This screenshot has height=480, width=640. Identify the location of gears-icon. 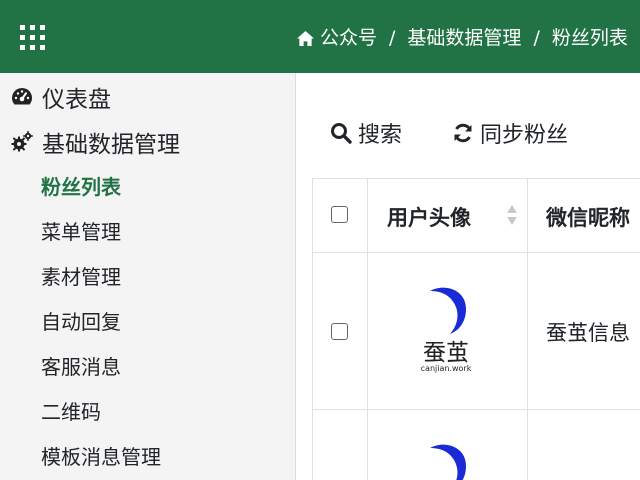
(22, 141).